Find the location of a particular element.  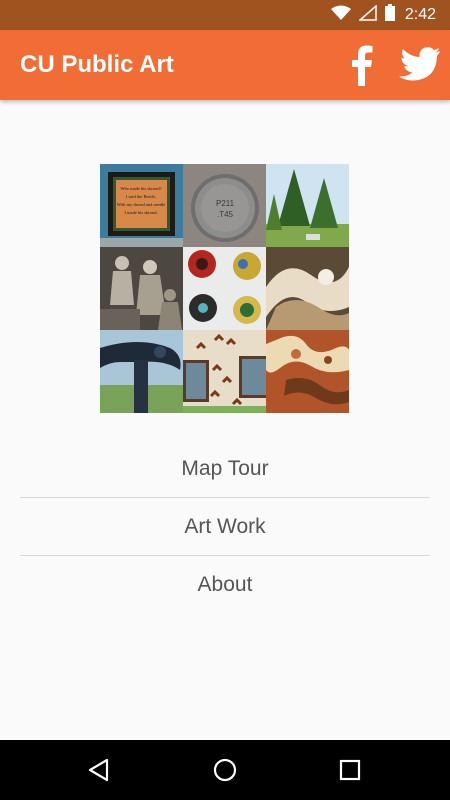

home-button is located at coordinates (225, 770).